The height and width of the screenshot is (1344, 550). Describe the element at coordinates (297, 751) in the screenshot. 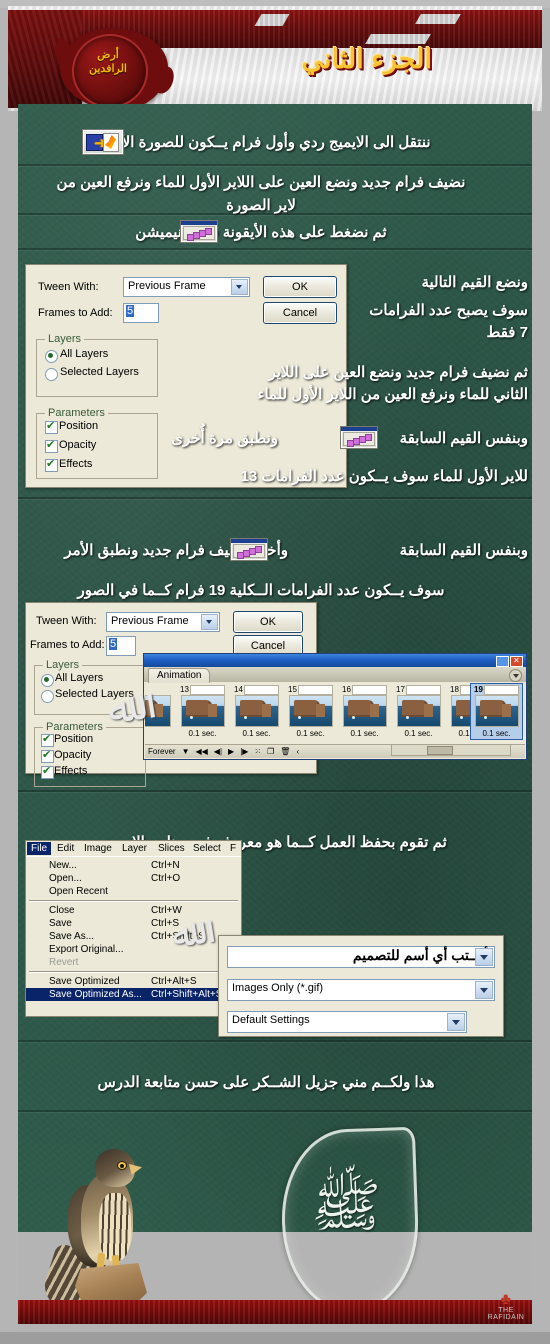

I see `resize-icon: ‹` at that location.